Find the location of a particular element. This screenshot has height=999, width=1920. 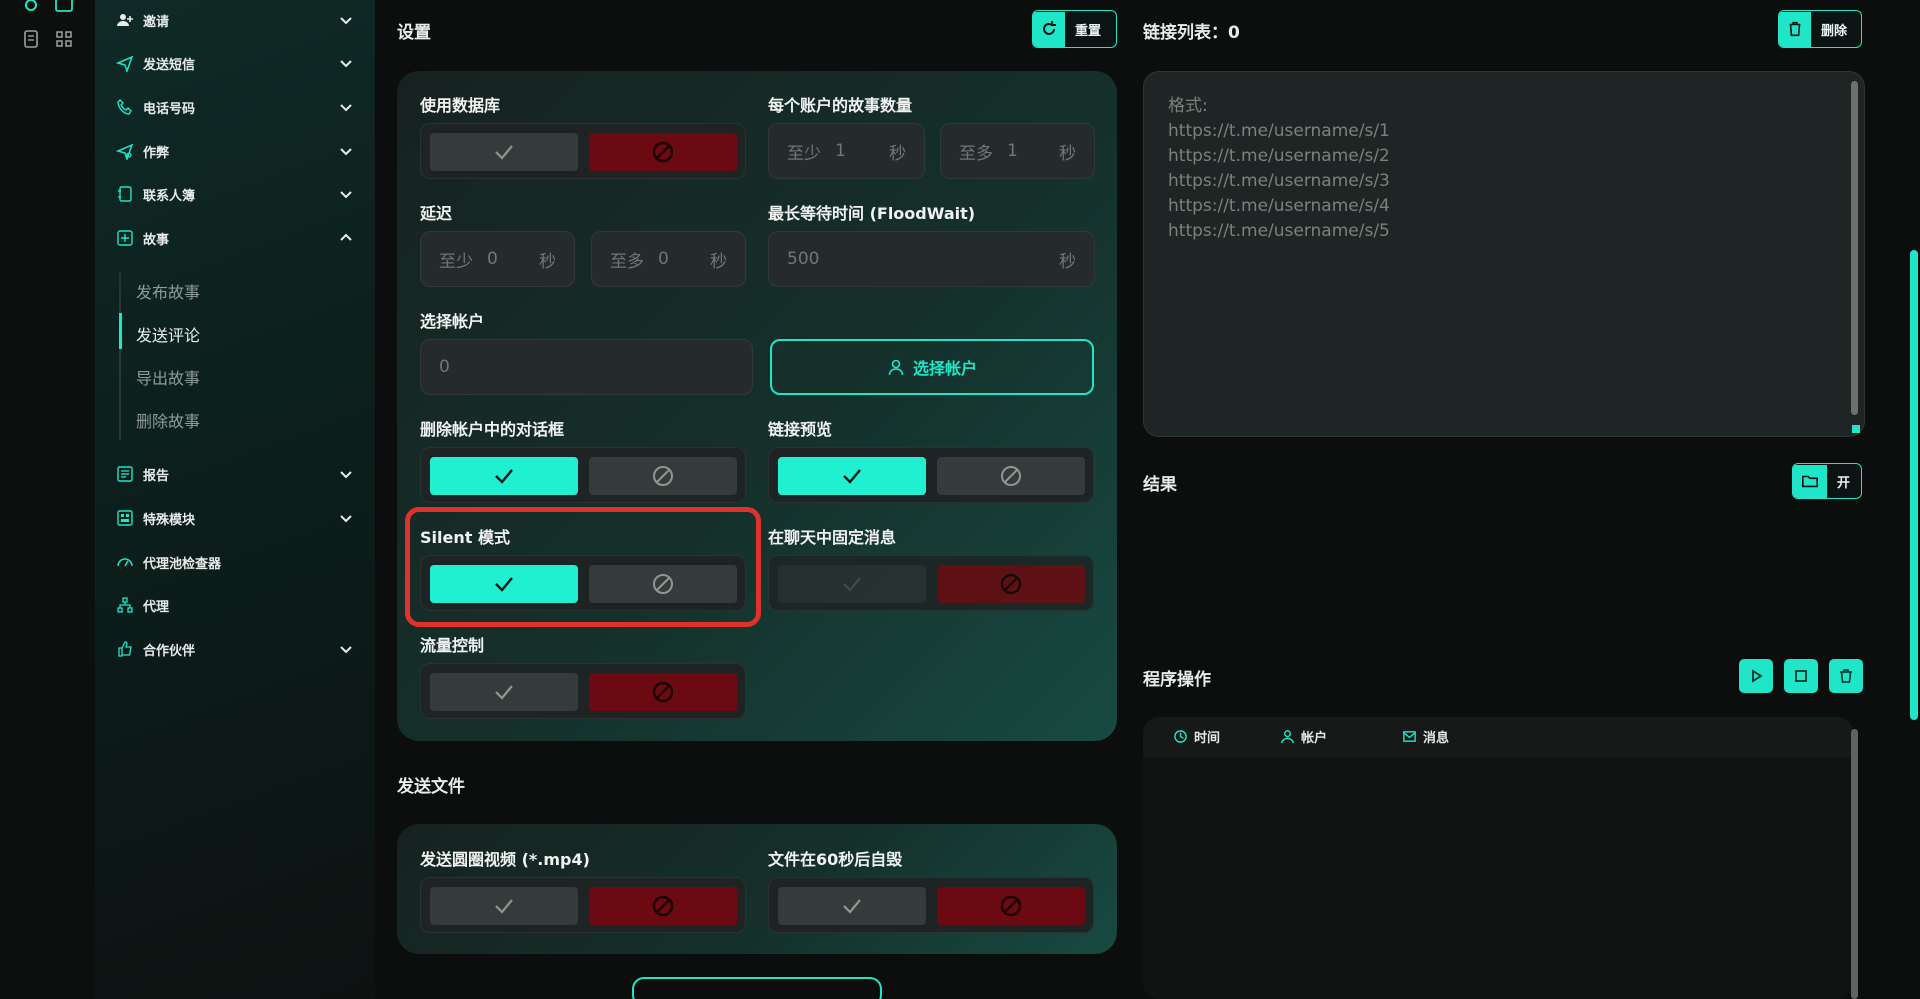

self-destruct-label: 文件在60秒后自毁 is located at coordinates (835, 859).